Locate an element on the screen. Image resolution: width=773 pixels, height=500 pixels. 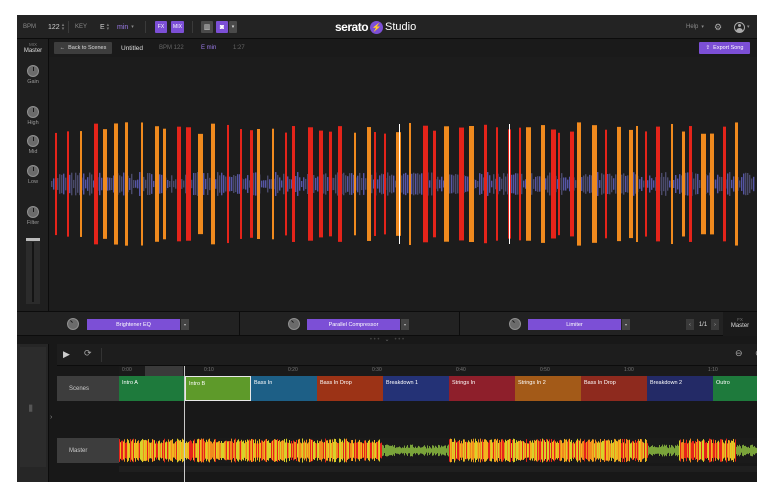
mid-eq-knob is located at coordinates (33, 141).